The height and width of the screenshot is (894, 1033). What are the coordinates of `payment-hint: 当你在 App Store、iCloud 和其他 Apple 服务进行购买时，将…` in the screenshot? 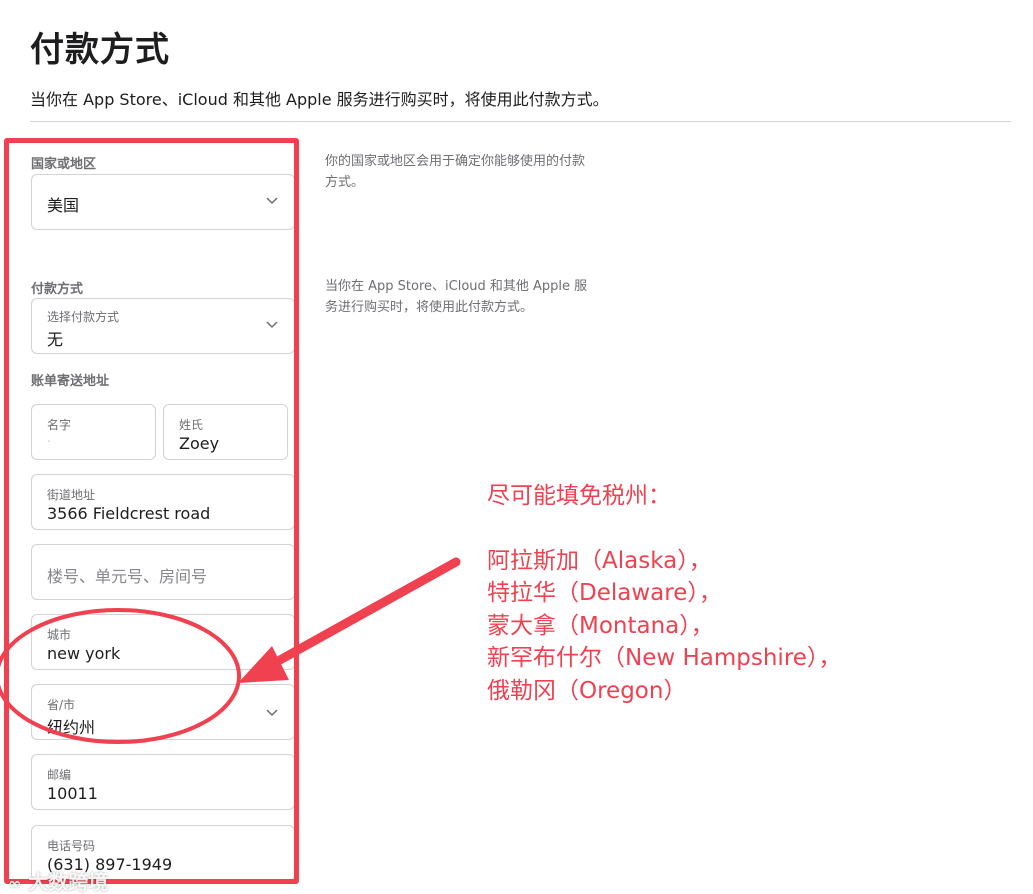 It's located at (456, 297).